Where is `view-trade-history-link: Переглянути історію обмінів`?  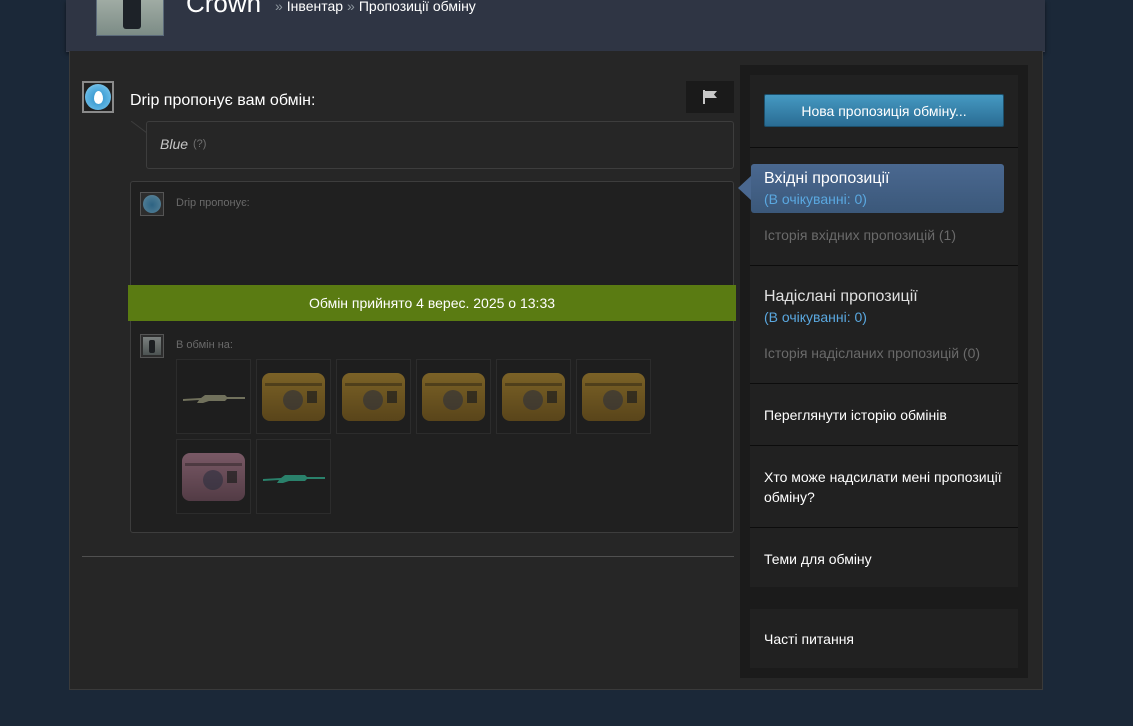
view-trade-history-link: Переглянути історію обмінів is located at coordinates (855, 415).